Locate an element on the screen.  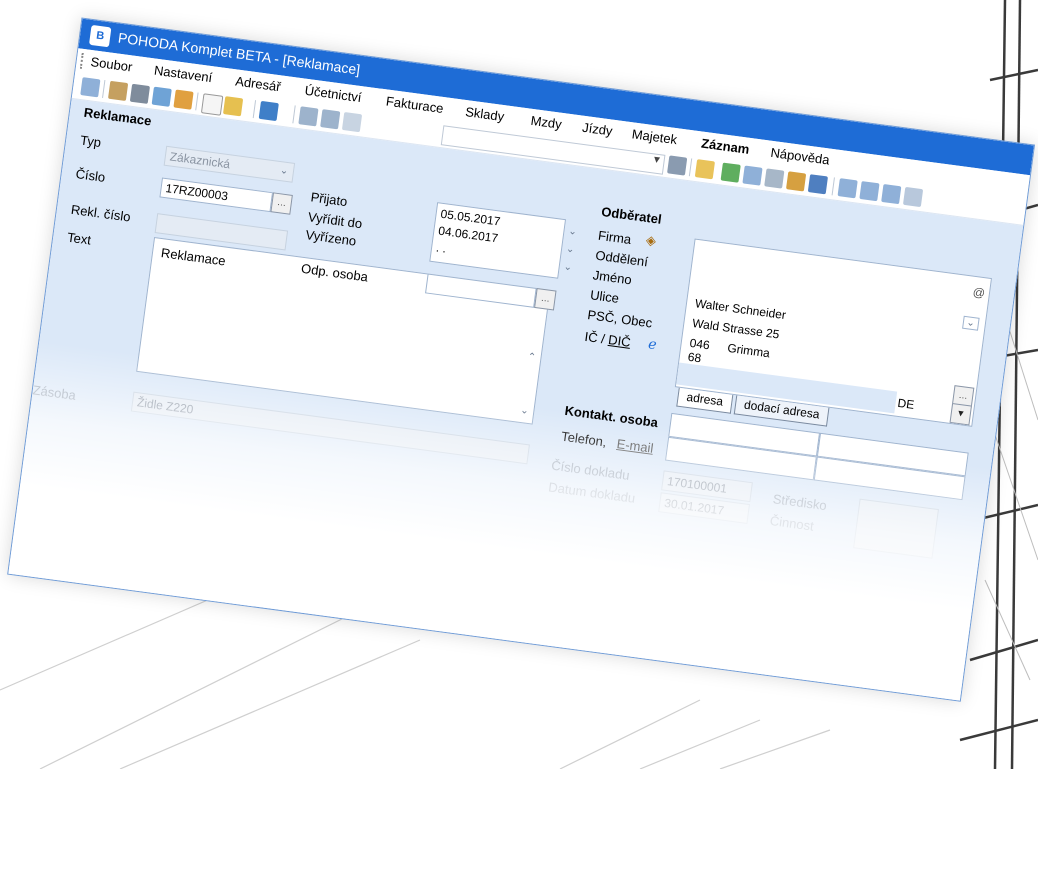
cislo-dokladu-label: Číslo dokladu is located at coordinates (590, 470).